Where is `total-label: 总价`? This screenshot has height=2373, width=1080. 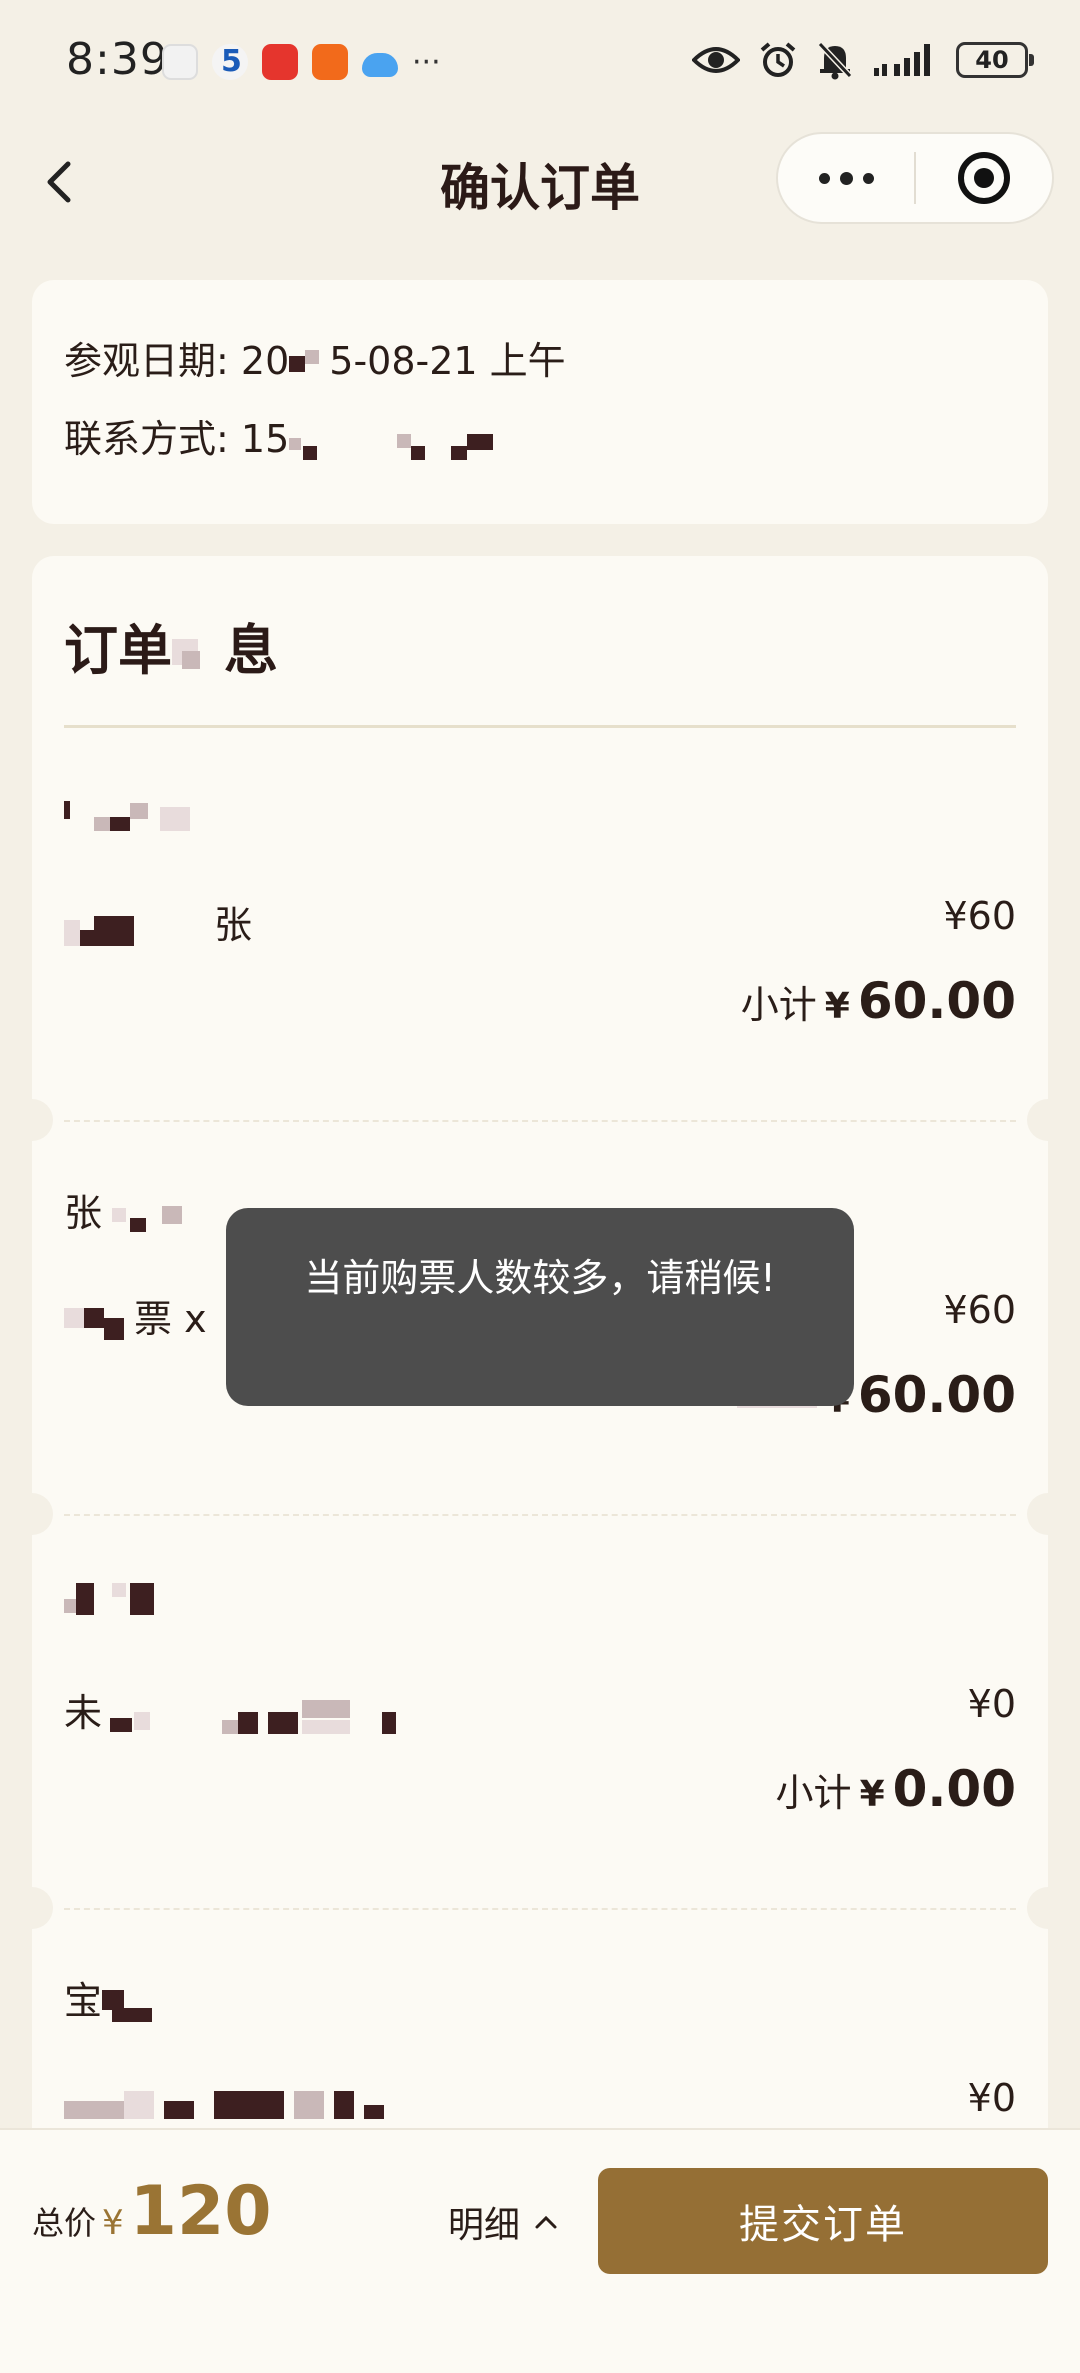
total-label: 总价 is located at coordinates (64, 2223).